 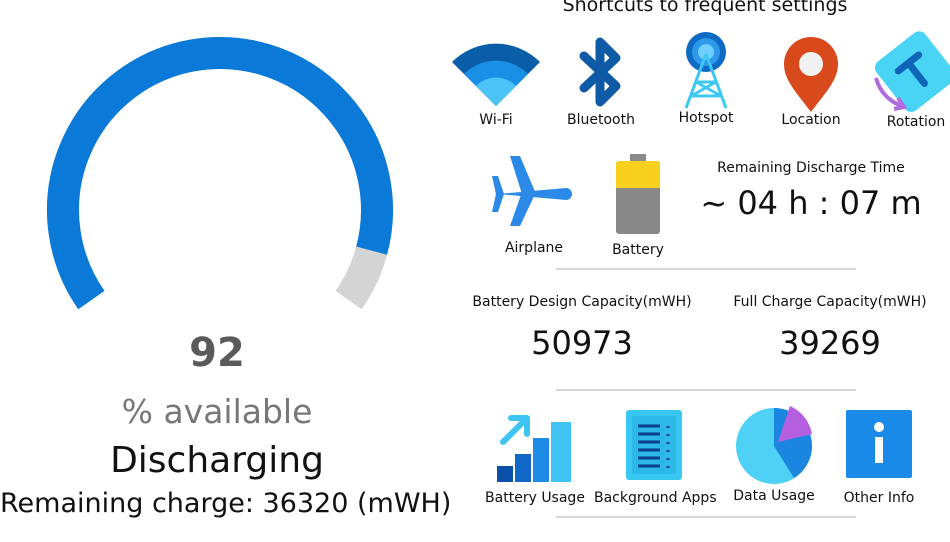 What do you see at coordinates (706, 70) in the screenshot?
I see `hotspot-icon` at bounding box center [706, 70].